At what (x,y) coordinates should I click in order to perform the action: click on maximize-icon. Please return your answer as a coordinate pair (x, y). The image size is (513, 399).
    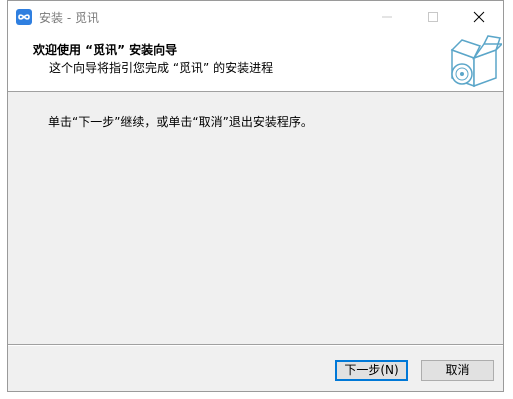
    Looking at the image, I should click on (433, 17).